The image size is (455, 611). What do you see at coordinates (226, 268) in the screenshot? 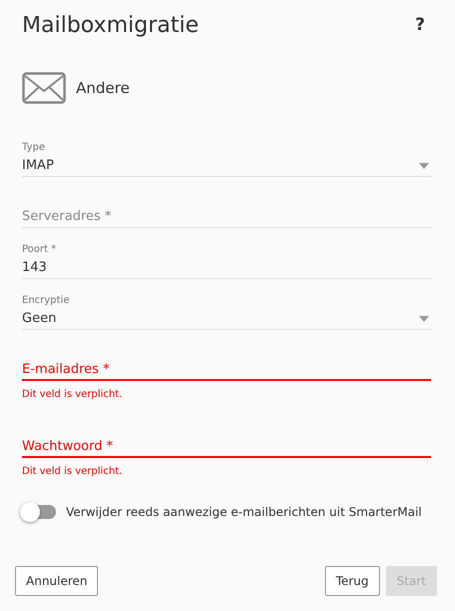
I see `input-field: 143` at bounding box center [226, 268].